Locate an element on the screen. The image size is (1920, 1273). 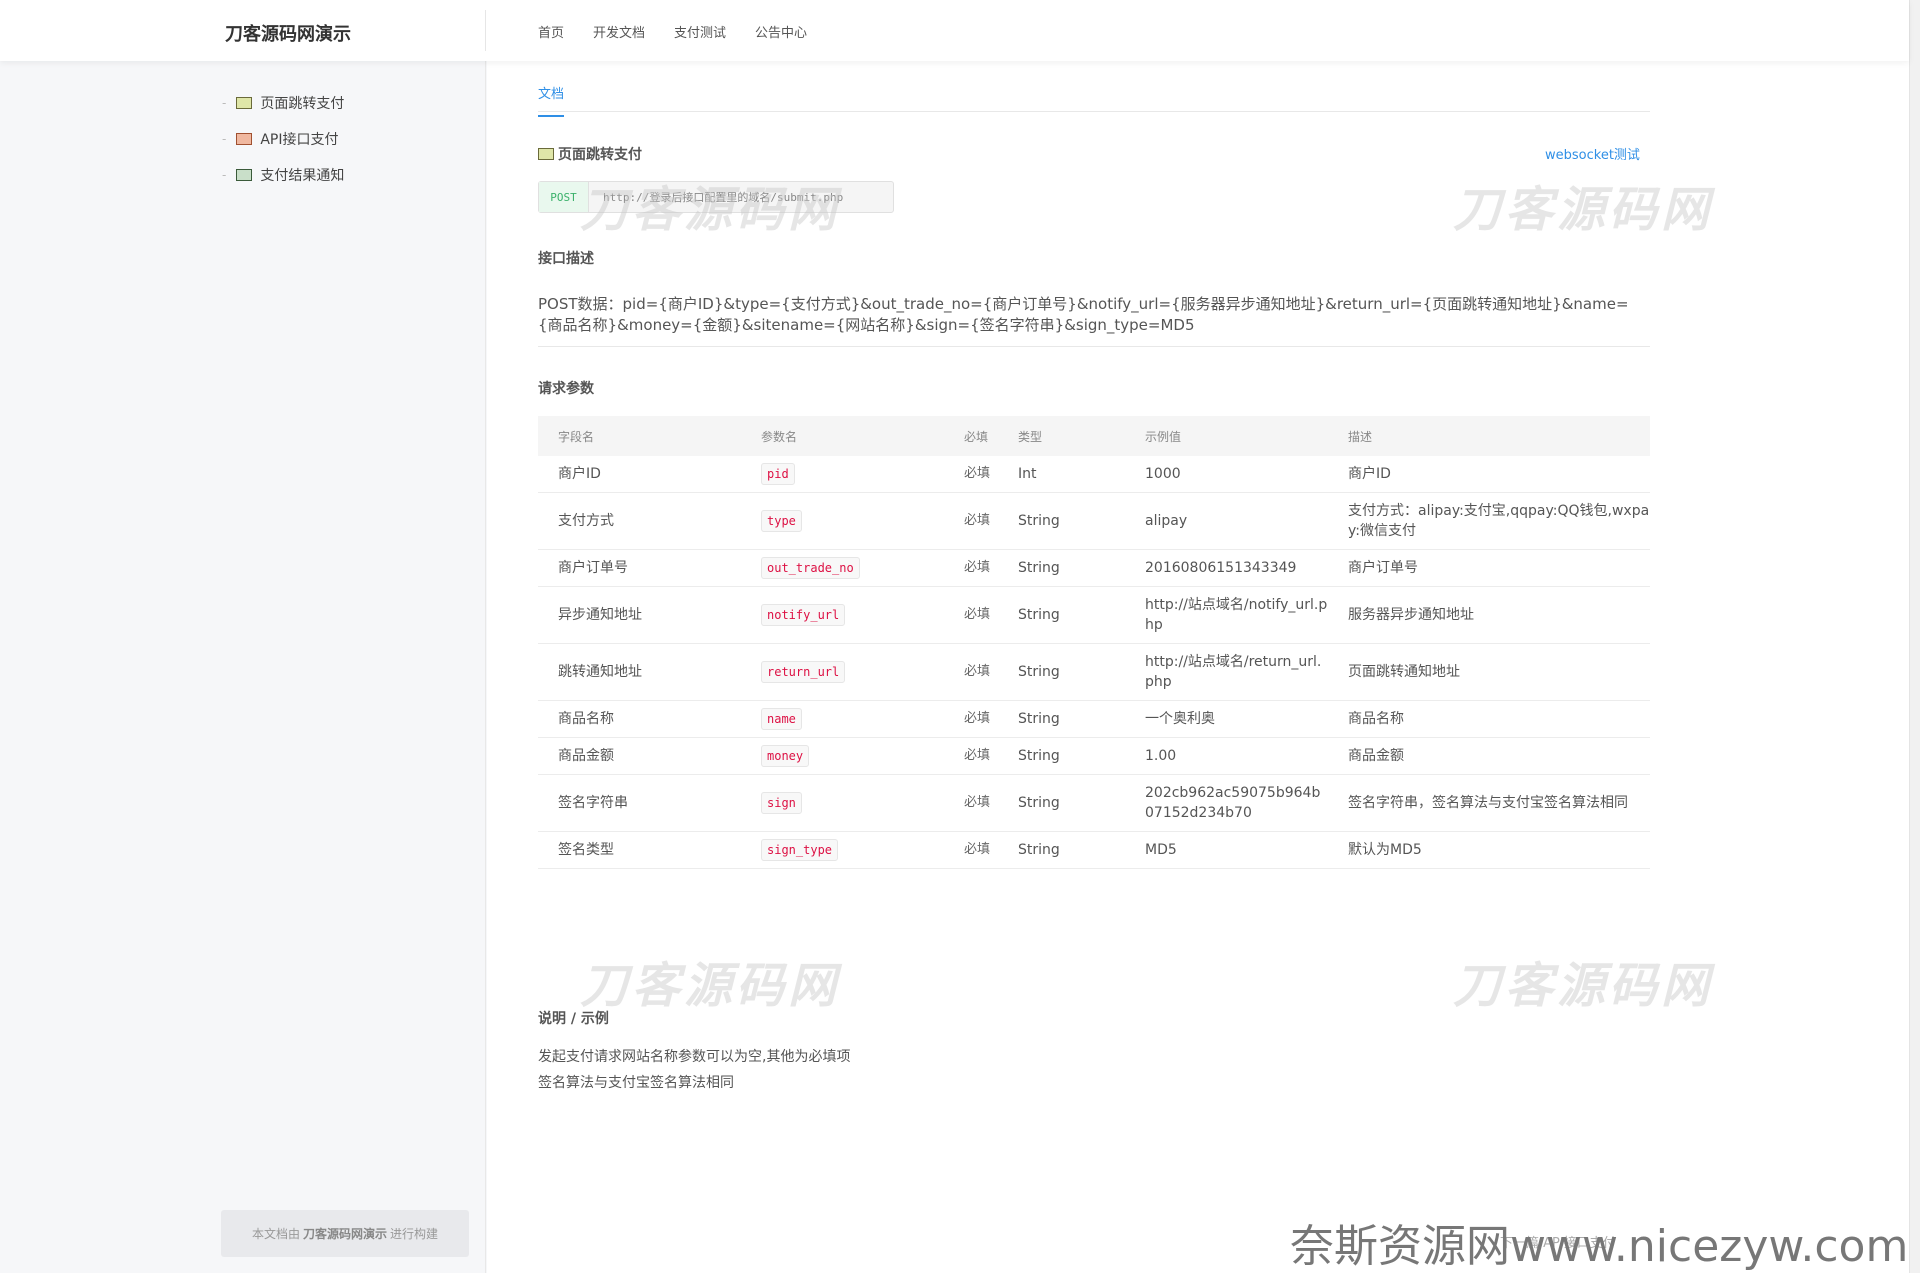
param-code: name is located at coordinates (781, 719).